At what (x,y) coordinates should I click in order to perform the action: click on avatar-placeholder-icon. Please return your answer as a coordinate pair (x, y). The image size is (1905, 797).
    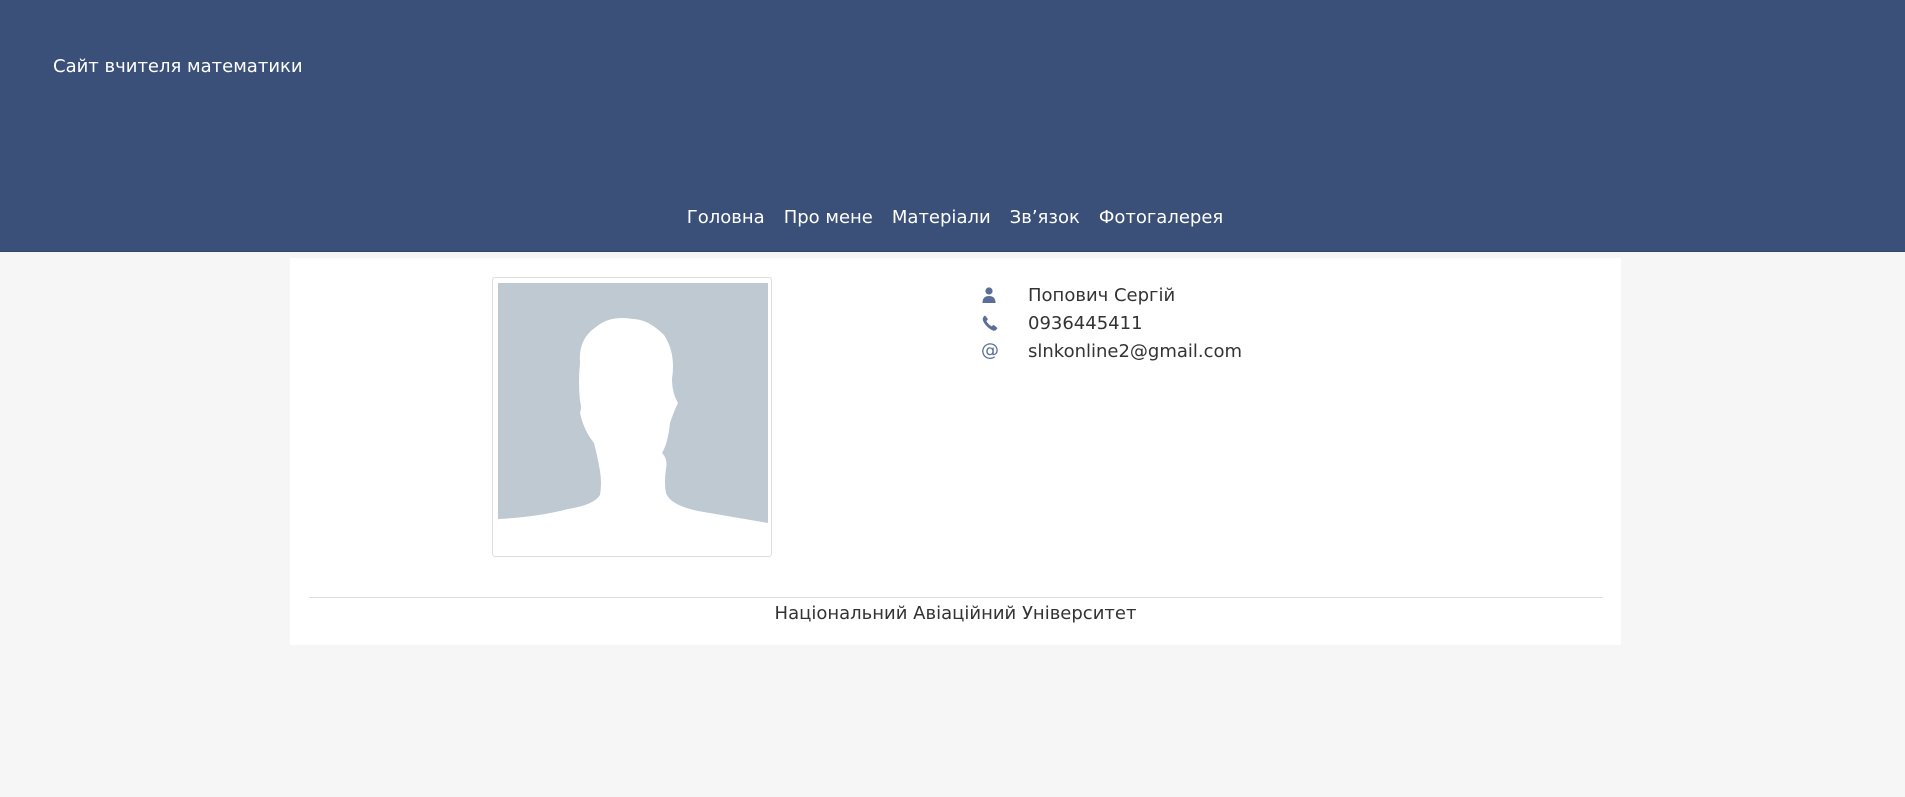
    Looking at the image, I should click on (633, 418).